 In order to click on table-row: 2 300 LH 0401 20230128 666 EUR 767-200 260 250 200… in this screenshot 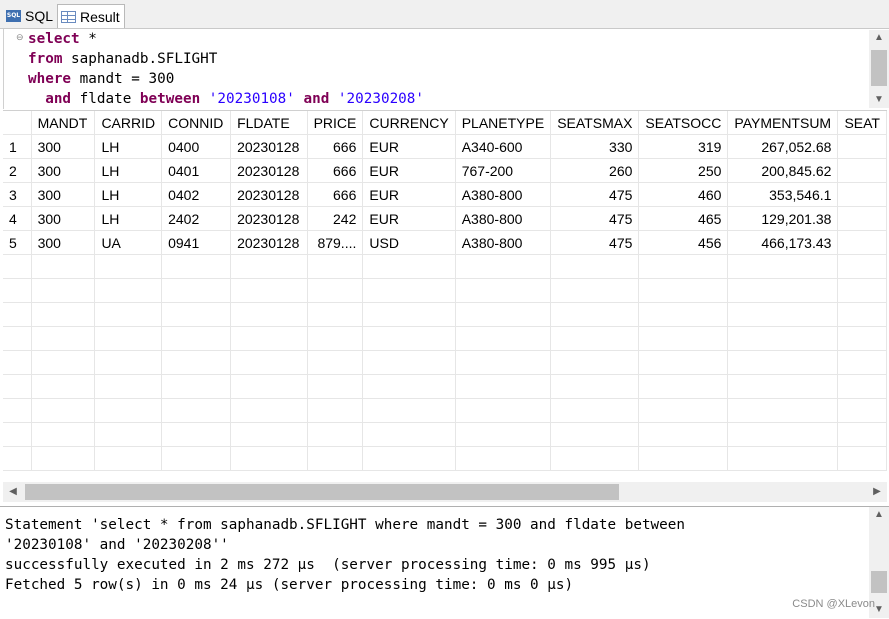, I will do `click(445, 170)`.